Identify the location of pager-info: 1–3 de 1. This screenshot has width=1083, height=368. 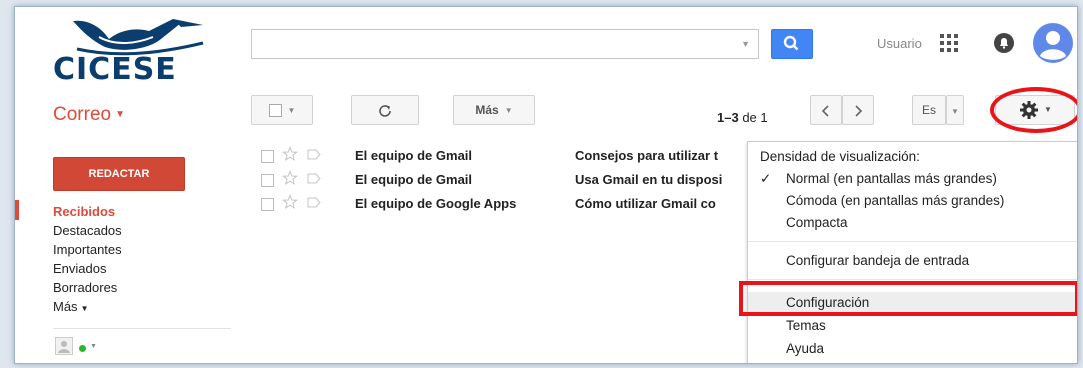
(742, 117).